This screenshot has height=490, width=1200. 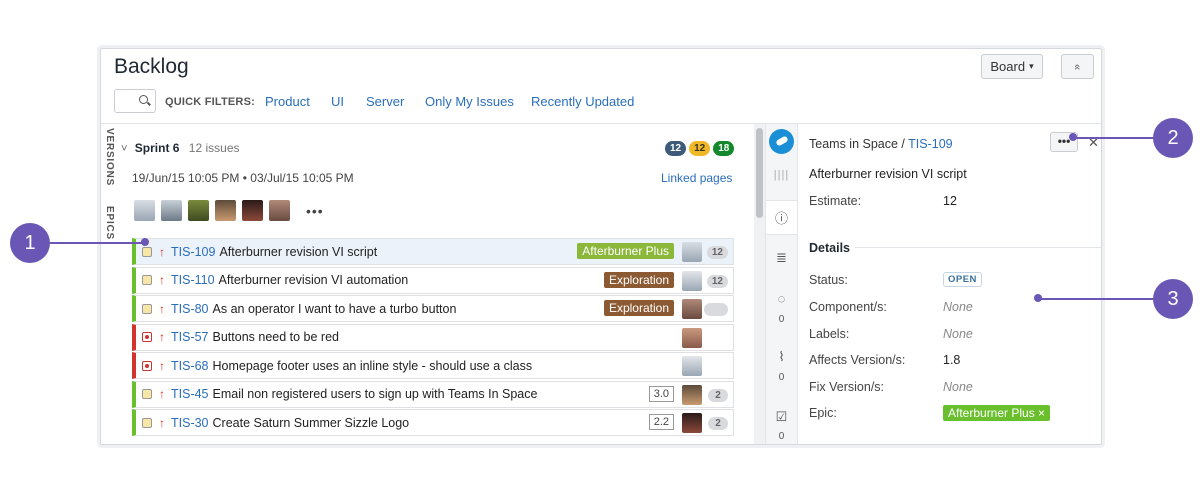 I want to click on collapse-header-button: «, so click(x=1077, y=66).